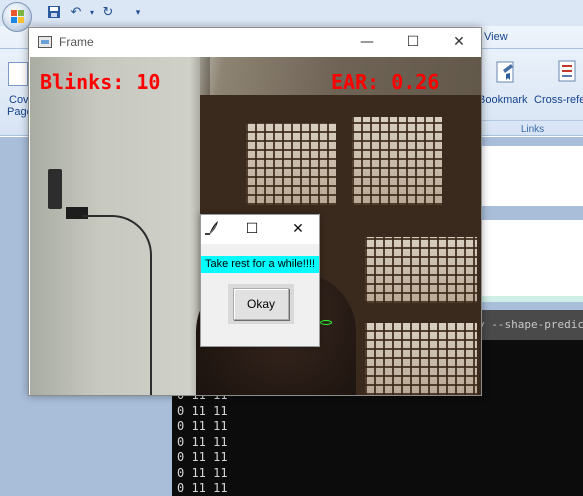 Image resolution: width=583 pixels, height=496 pixels. I want to click on popup-titlebar: ☐ ✕, so click(260, 229).